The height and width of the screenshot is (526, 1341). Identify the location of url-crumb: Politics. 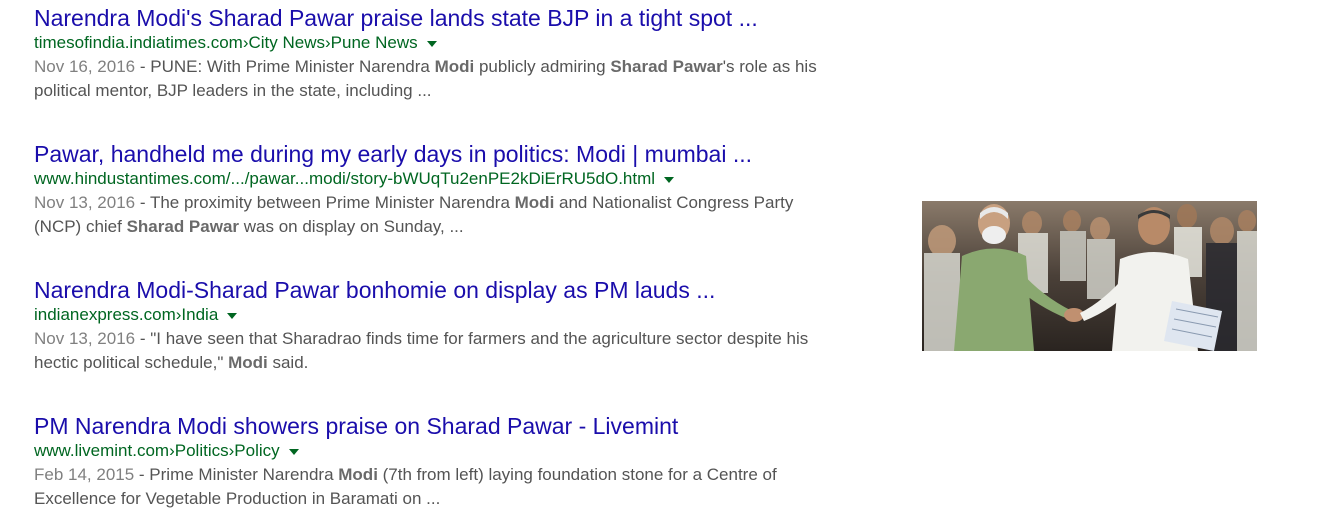
(202, 451).